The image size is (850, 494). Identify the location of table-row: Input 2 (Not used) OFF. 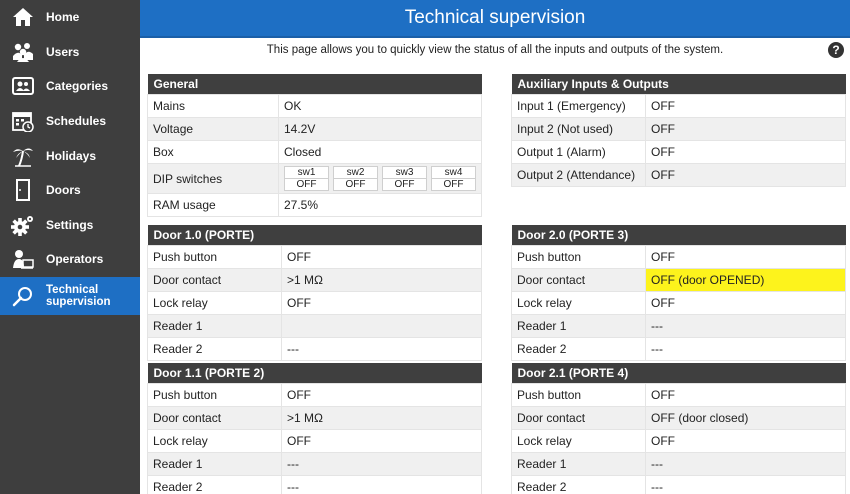
(678, 128).